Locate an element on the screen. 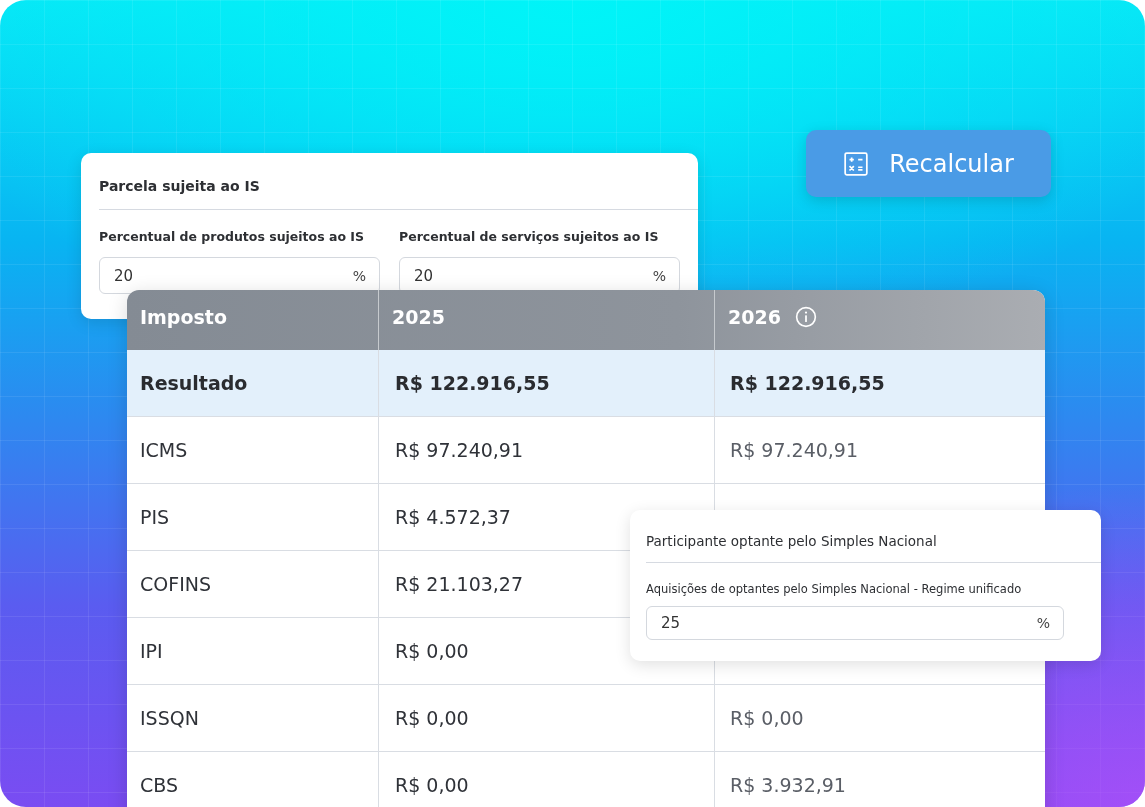 This screenshot has width=1145, height=807. table-cell: ISSQN is located at coordinates (253, 718).